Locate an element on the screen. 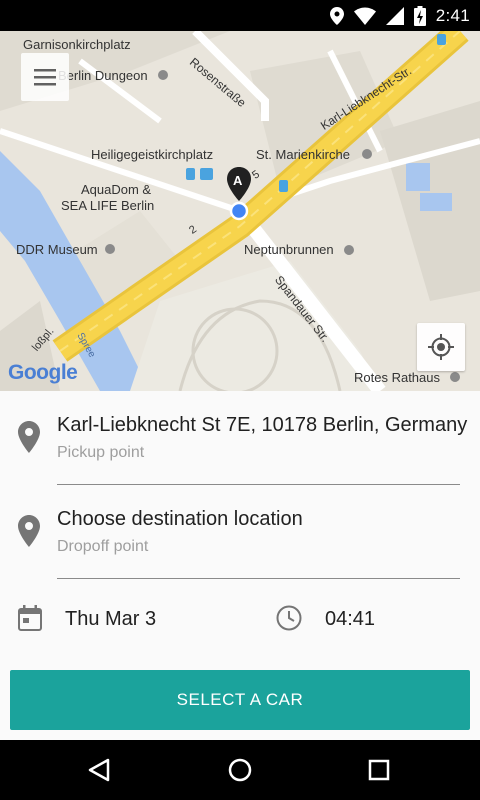  map-label-st-marienkirche: St. Marienkirche is located at coordinates (303, 154).